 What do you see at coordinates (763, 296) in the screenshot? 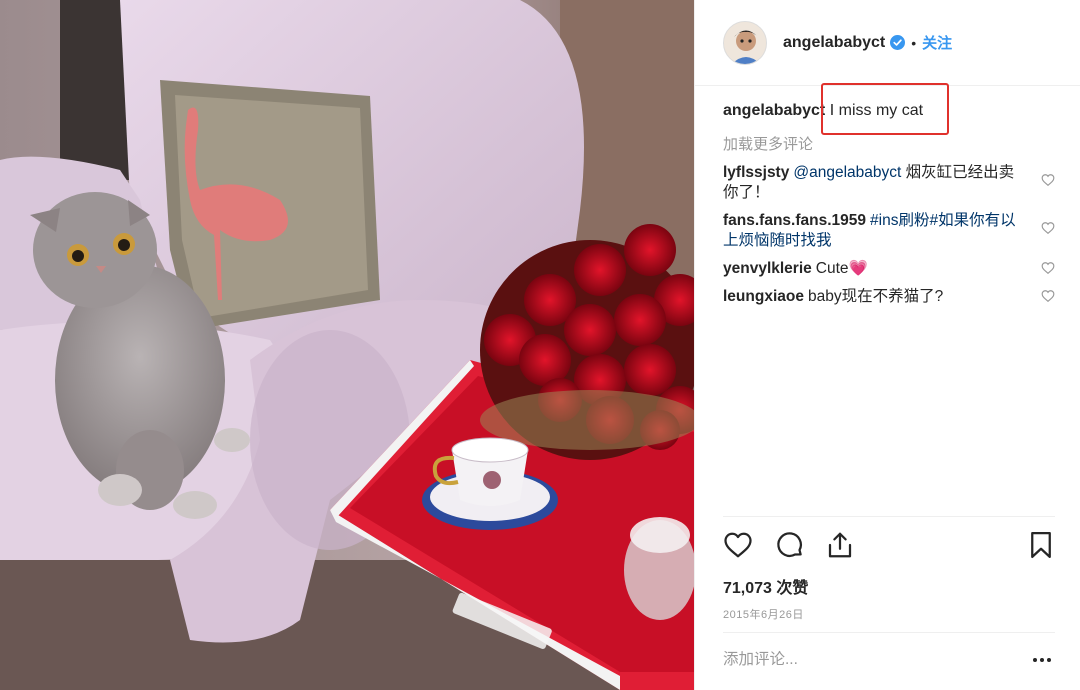
I see `comment-username: leungxiaoe` at bounding box center [763, 296].